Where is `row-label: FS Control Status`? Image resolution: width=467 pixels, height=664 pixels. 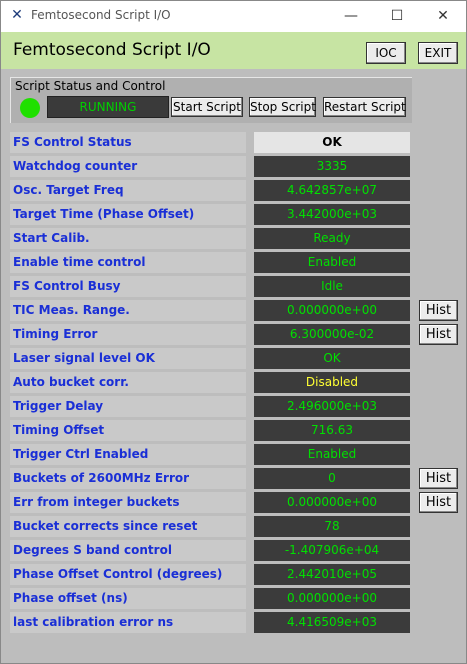 row-label: FS Control Status is located at coordinates (128, 142).